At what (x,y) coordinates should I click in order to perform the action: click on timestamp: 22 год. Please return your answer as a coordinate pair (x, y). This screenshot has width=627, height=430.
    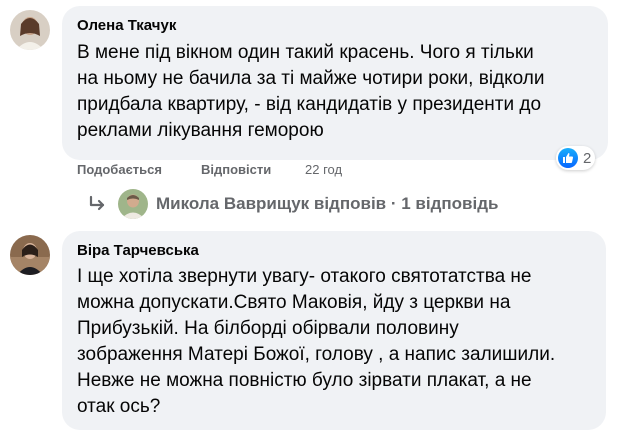
    Looking at the image, I should click on (323, 169).